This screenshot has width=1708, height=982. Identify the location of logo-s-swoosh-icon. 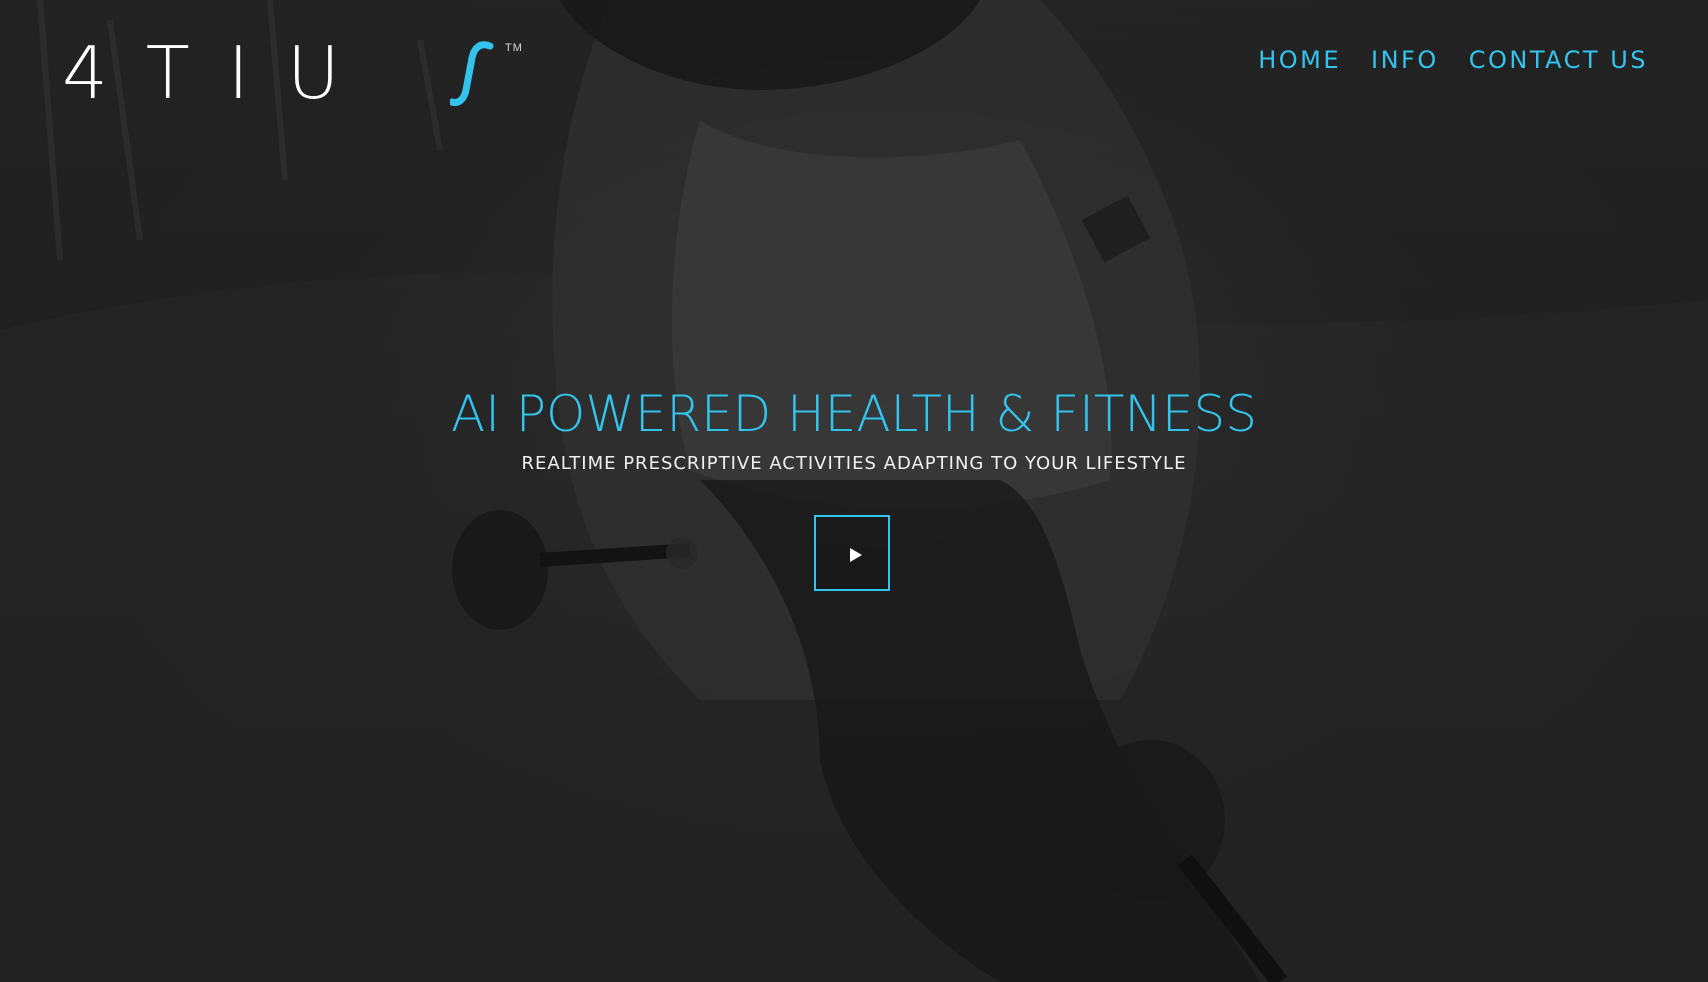
(472, 73).